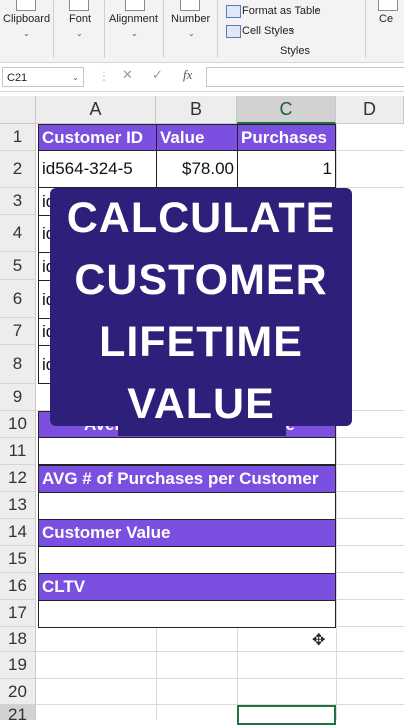 This screenshot has width=404, height=725. I want to click on clipboard-group: Clipboard ⌄, so click(26, 31).